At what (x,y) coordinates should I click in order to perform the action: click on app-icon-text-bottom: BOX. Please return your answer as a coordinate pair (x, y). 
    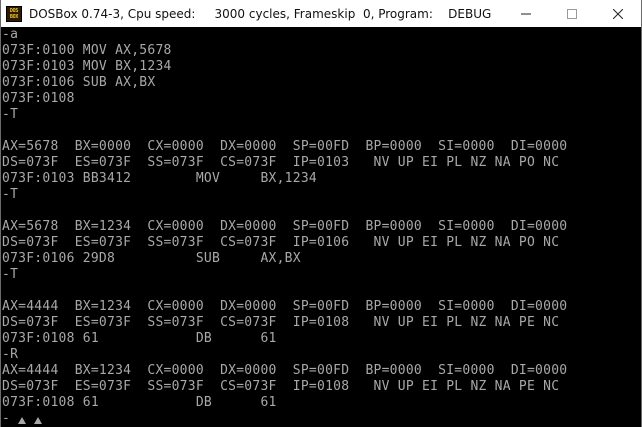
    Looking at the image, I should click on (14, 16).